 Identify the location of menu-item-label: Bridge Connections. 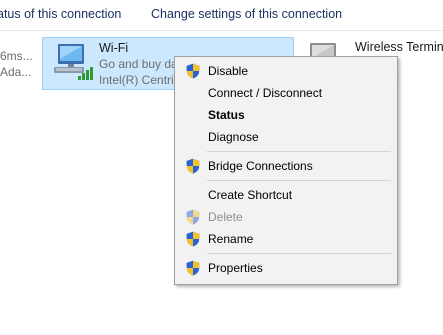
(260, 166).